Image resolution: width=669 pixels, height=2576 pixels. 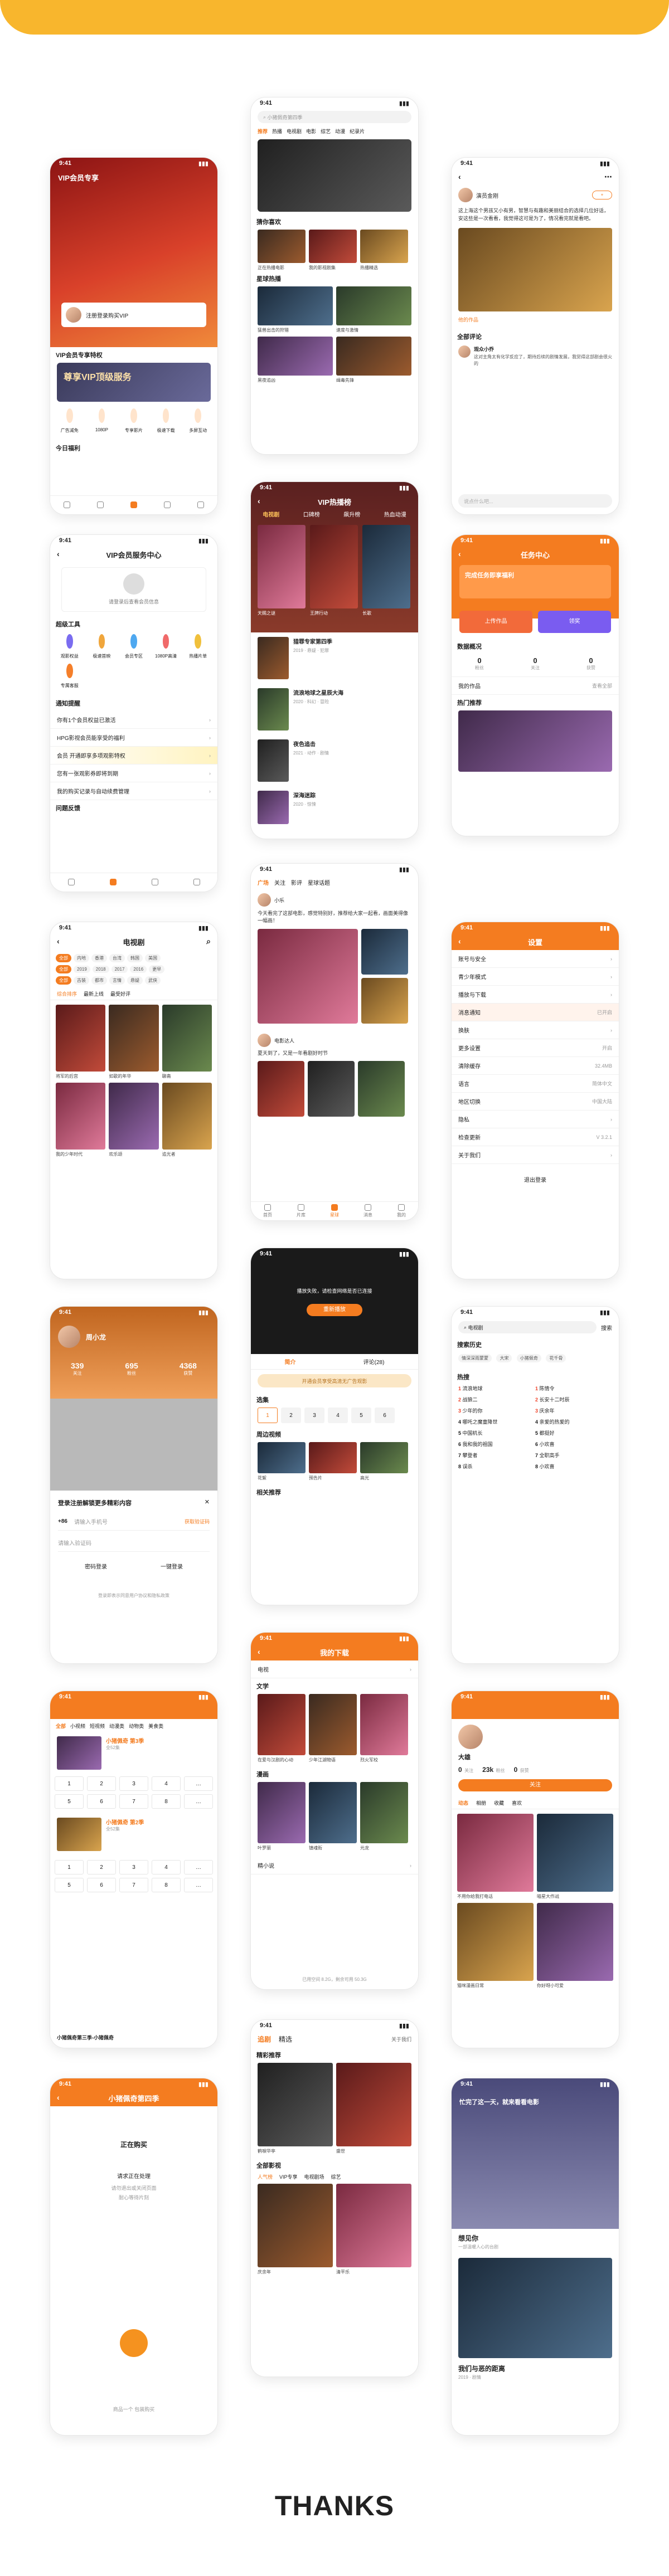 I want to click on planet-item: 缉毒先锋, so click(x=373, y=360).